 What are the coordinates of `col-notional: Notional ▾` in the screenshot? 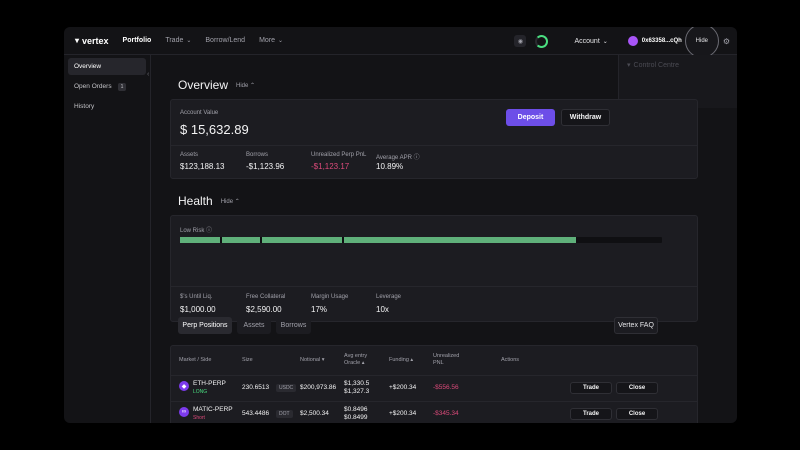 It's located at (312, 360).